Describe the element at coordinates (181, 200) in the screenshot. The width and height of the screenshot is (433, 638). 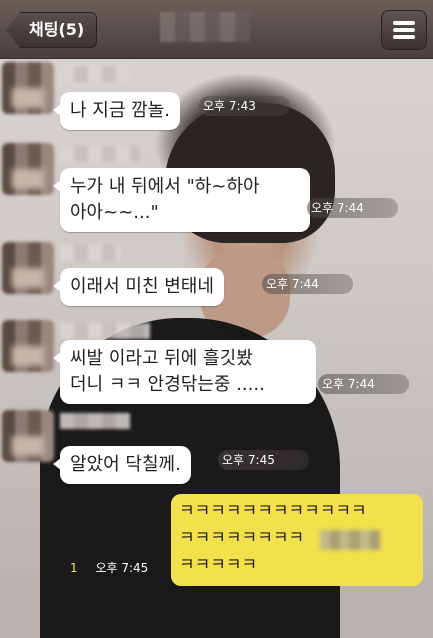
I see `message-bubble: 누가 내 뒤에서 "하~하아 아아~~..."` at that location.